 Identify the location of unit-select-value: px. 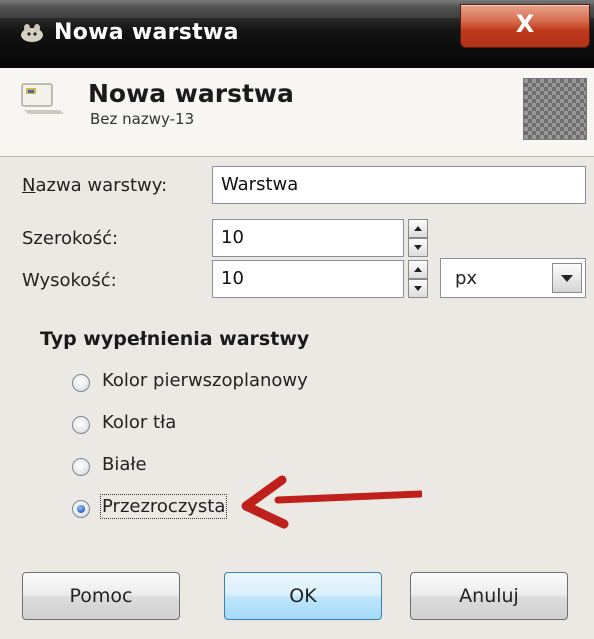
(466, 278).